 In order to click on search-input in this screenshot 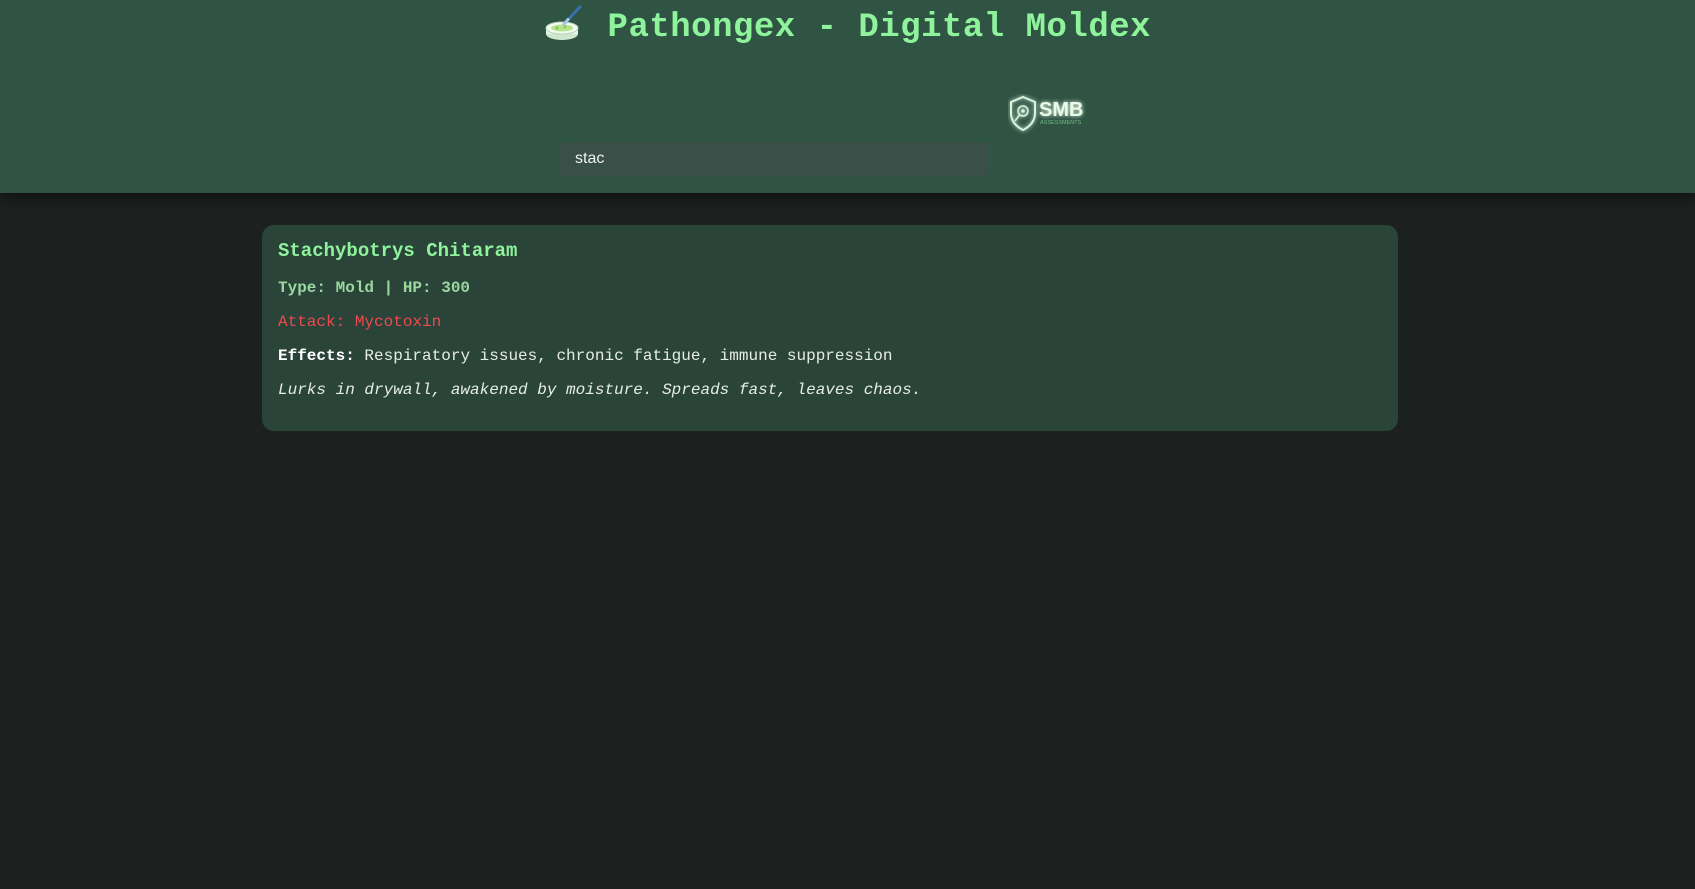, I will do `click(775, 159)`.